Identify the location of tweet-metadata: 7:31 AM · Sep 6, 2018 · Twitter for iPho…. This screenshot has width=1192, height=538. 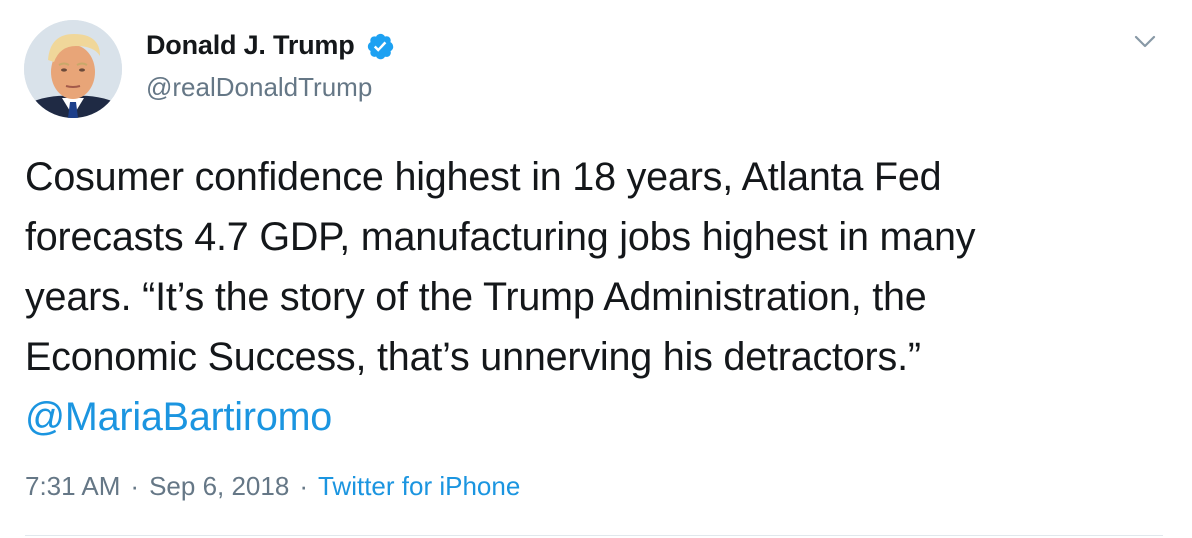
(272, 486).